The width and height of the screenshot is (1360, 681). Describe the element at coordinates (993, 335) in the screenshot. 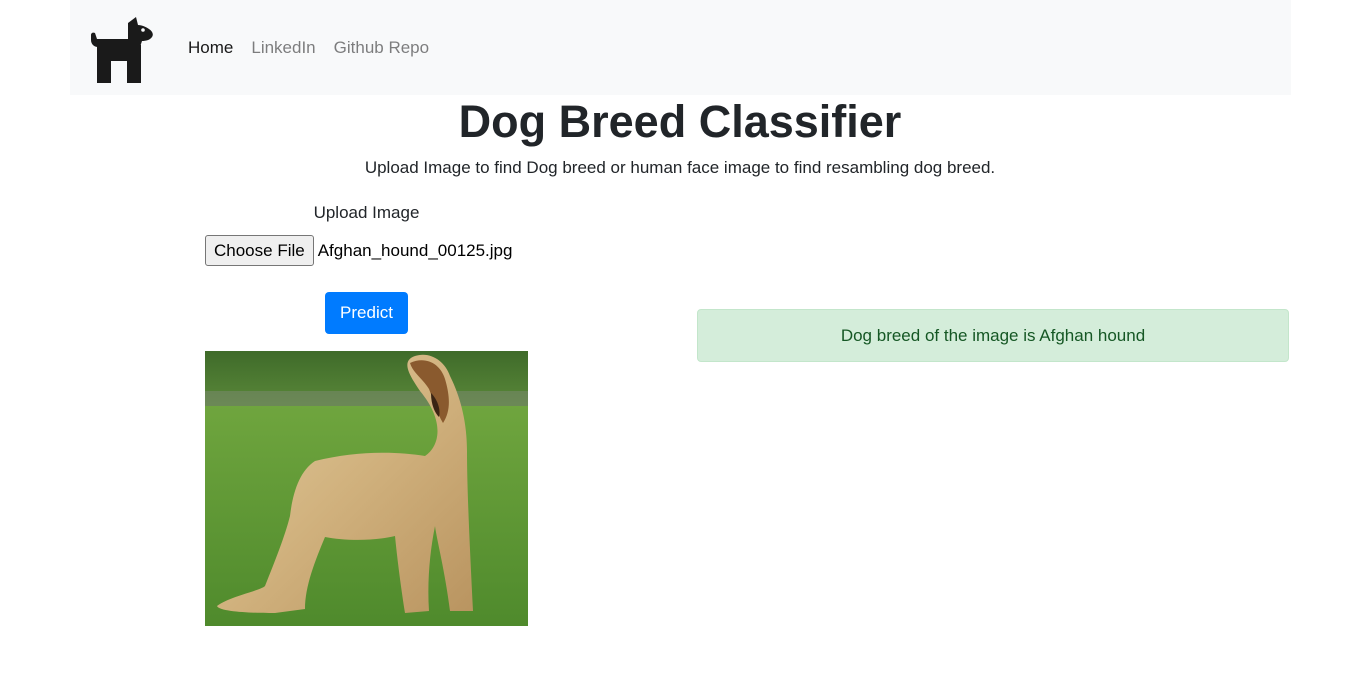

I see `result-alert: Dog breed of the image is Afghan hound` at that location.